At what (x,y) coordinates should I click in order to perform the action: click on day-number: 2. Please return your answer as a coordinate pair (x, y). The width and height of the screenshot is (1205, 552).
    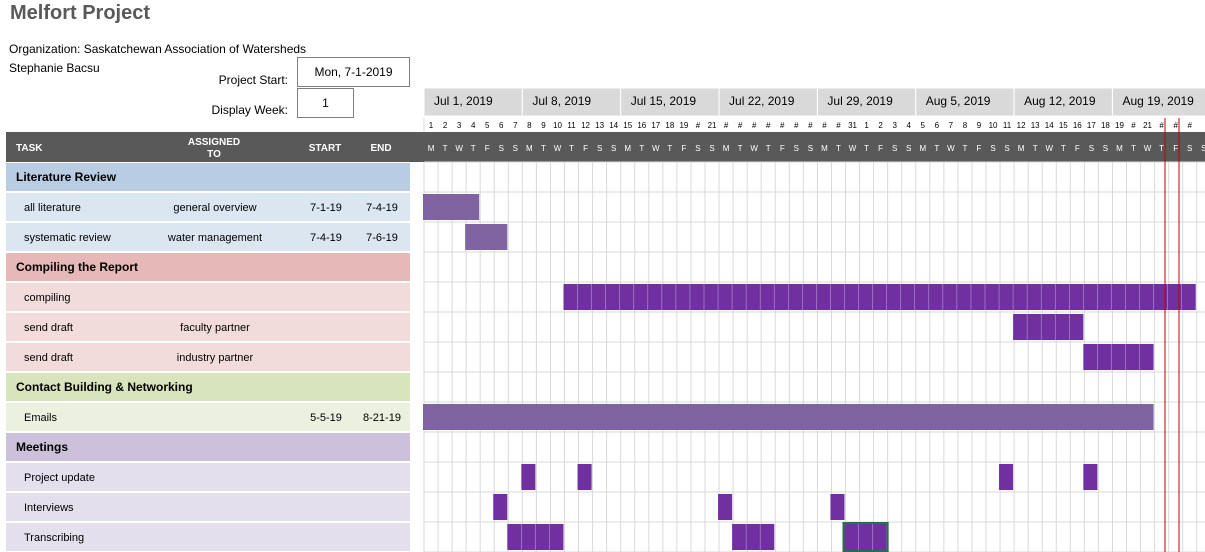
    Looking at the image, I should click on (445, 125).